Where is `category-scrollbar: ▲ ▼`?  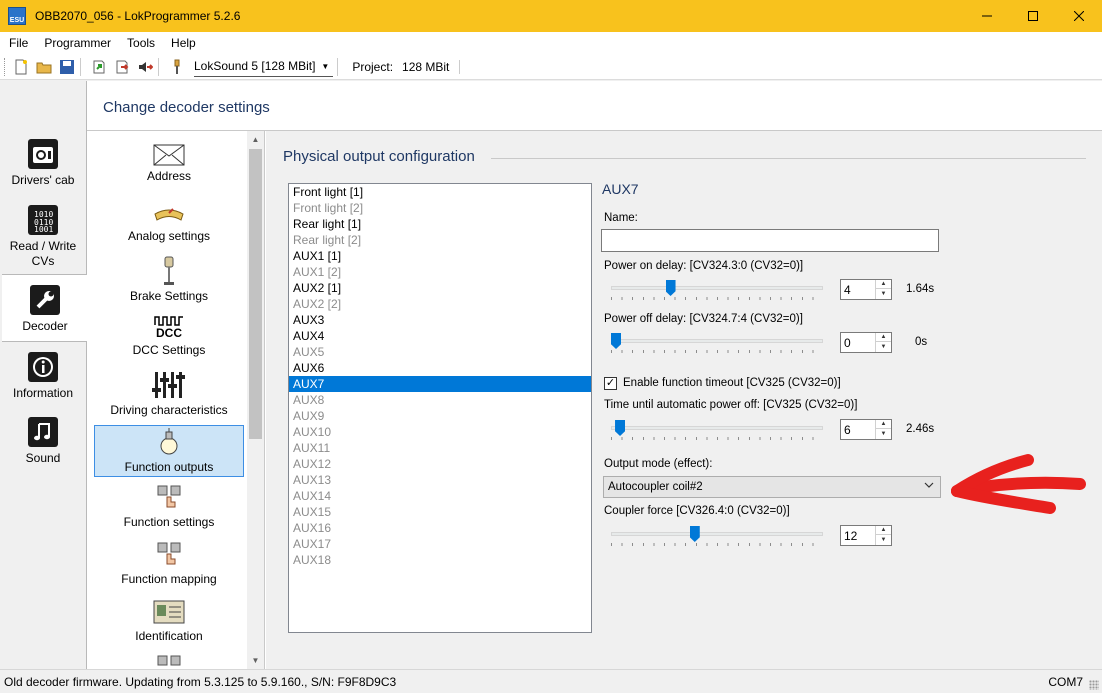 category-scrollbar: ▲ ▼ is located at coordinates (255, 400).